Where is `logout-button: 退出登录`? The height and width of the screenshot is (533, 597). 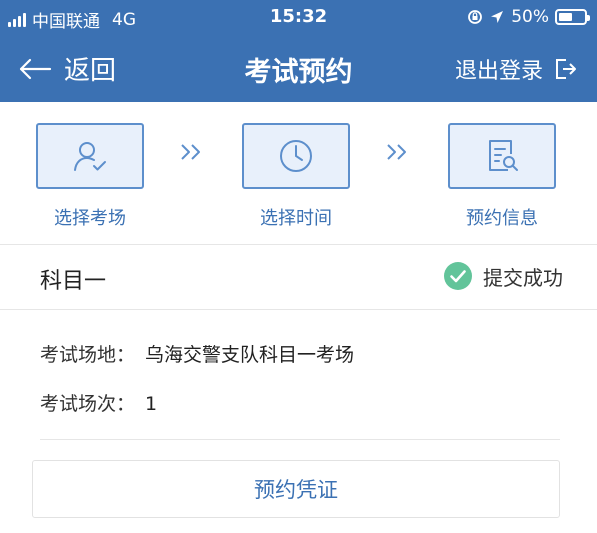 logout-button: 退出登录 is located at coordinates (516, 69).